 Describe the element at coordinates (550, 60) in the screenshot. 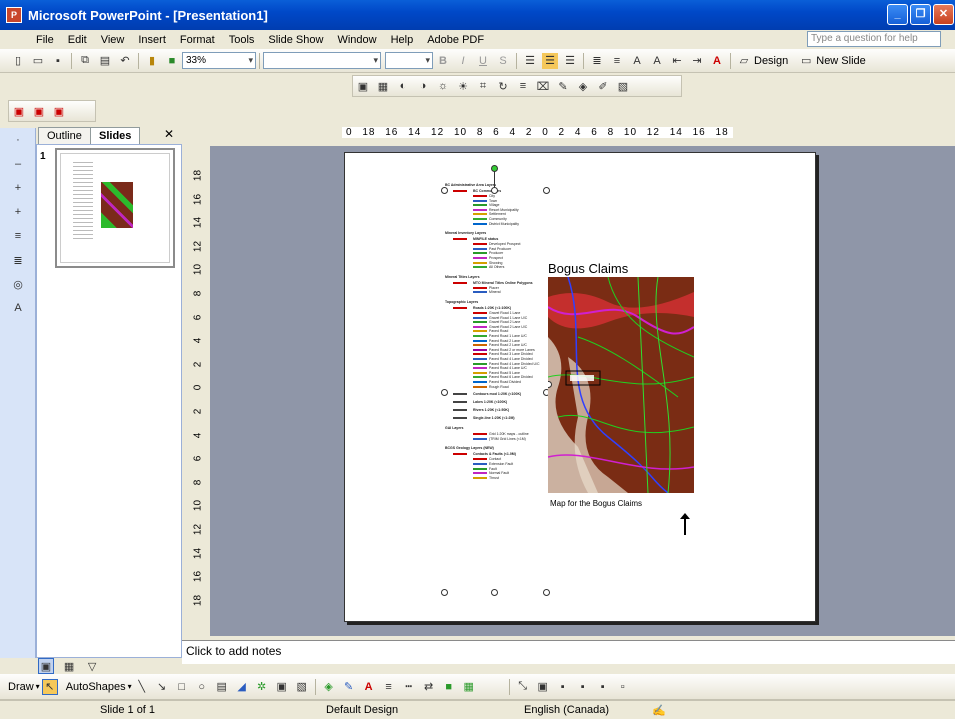

I see `align-center-icon: ☰` at that location.